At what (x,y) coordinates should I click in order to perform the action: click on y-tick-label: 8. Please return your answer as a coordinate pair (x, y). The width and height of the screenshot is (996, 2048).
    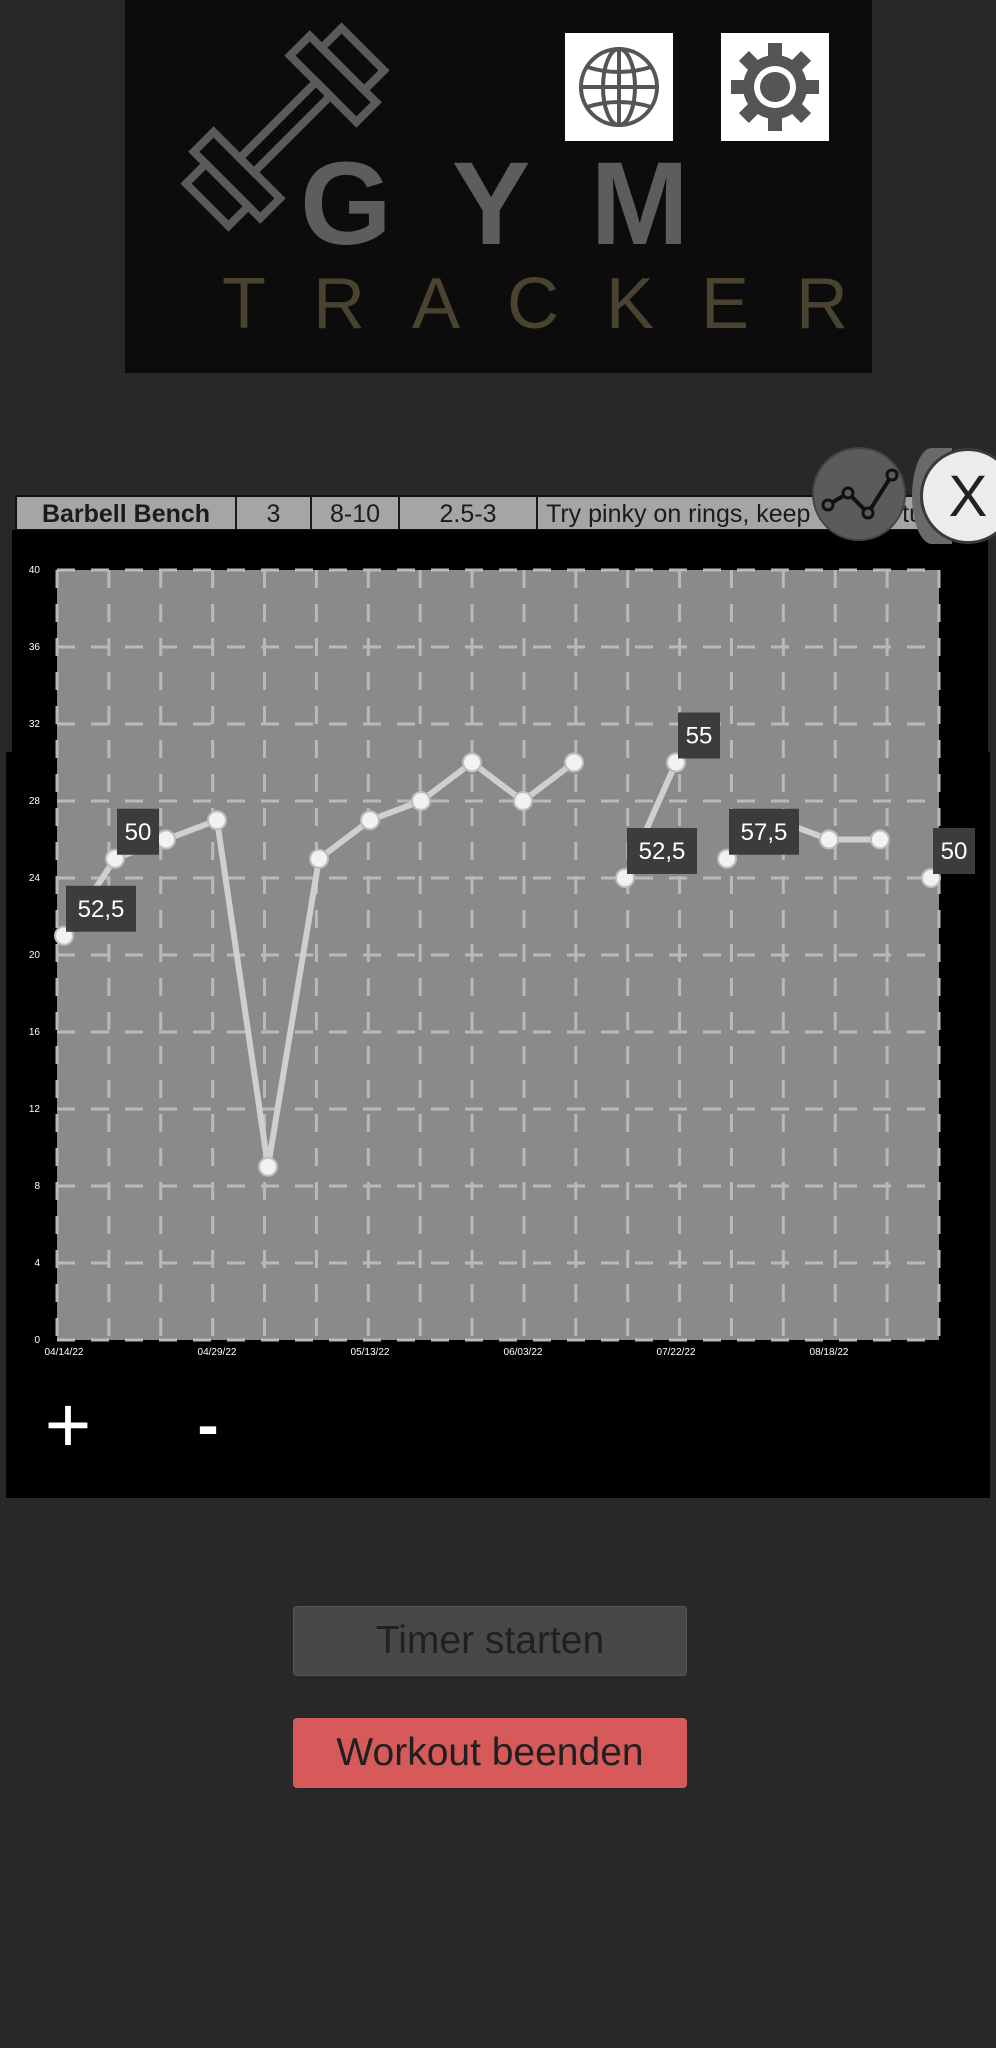
    Looking at the image, I should click on (37, 1186).